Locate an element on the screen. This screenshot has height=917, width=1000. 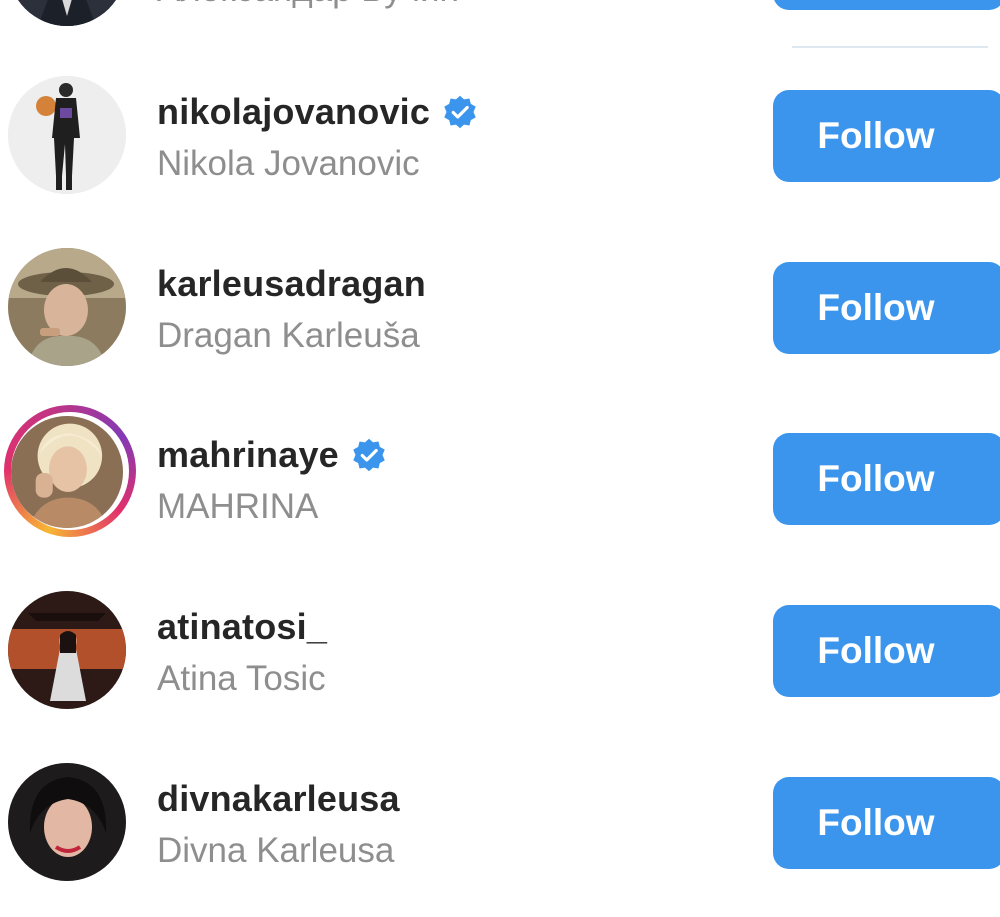
account-text: karleusadragan Dragan Karleuša is located at coordinates (291, 310).